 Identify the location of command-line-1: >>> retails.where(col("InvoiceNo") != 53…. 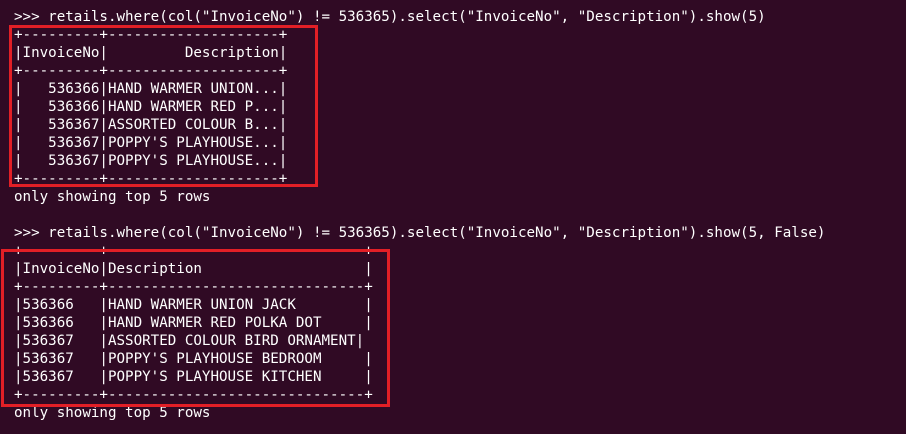
(390, 17).